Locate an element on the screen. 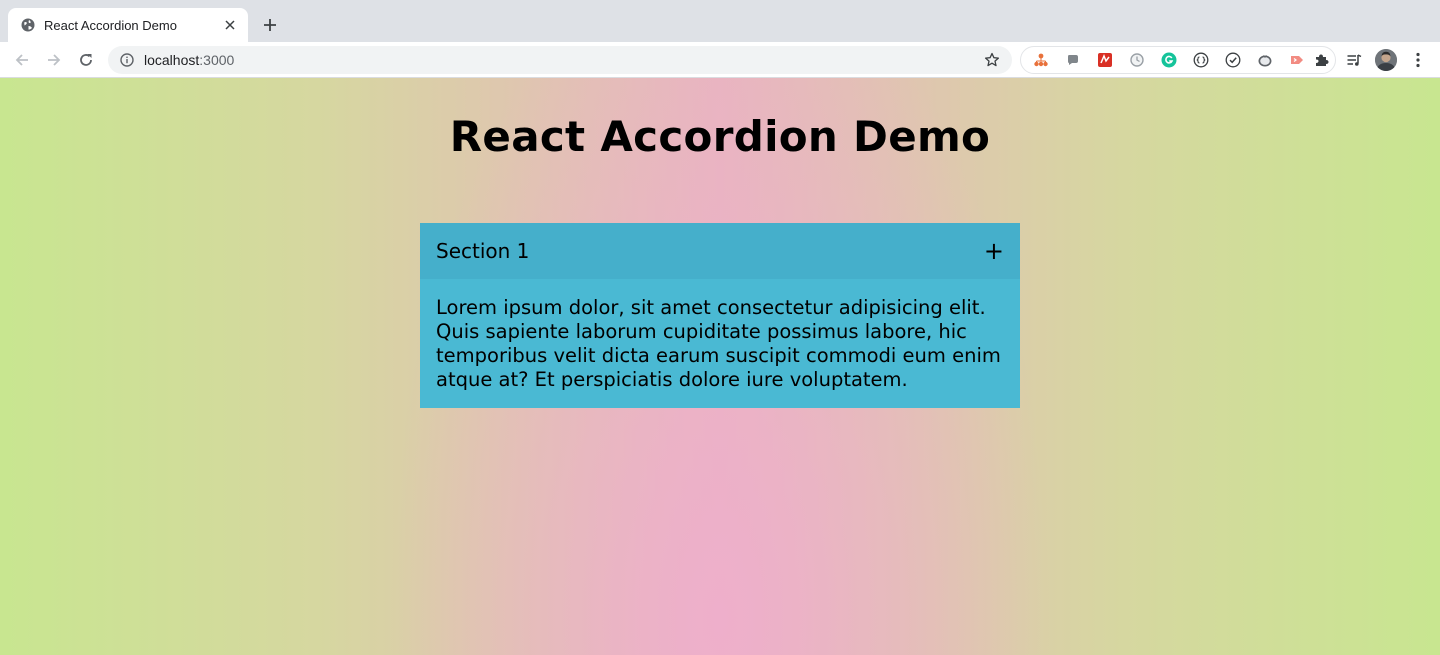  code-braces-extension-icon is located at coordinates (1201, 60).